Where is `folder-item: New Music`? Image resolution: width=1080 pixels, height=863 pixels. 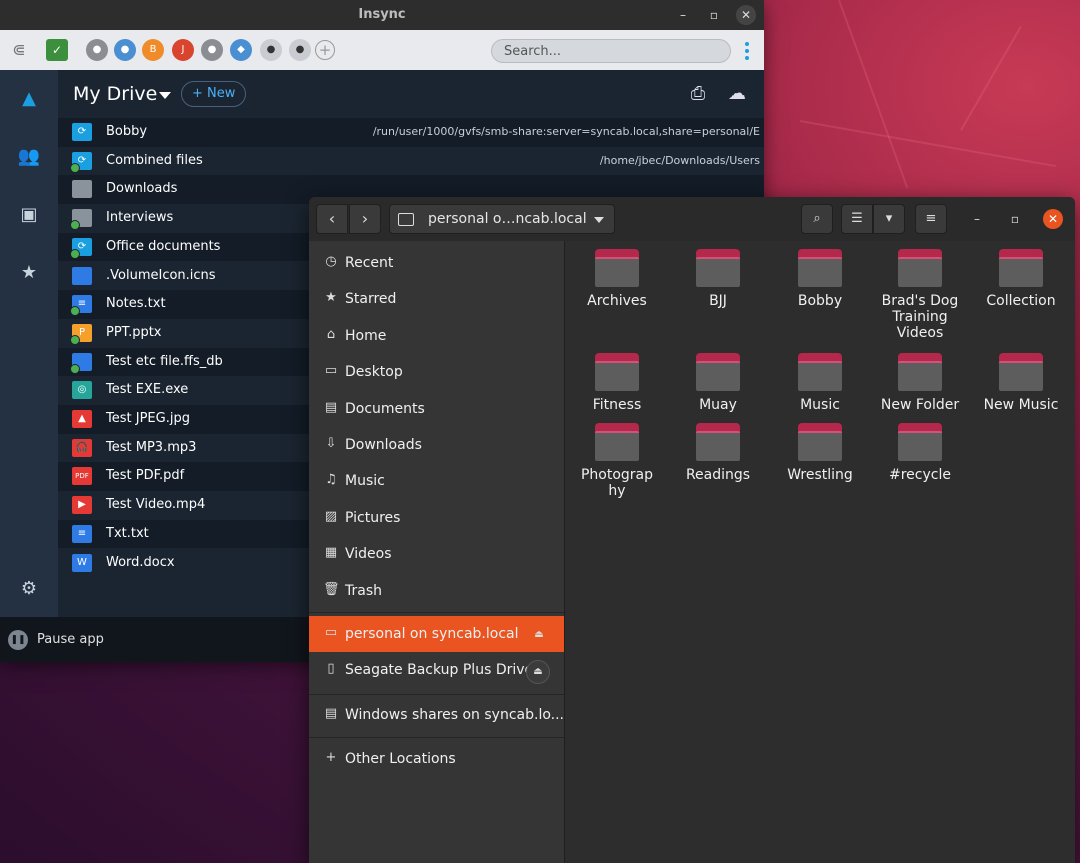 folder-item: New Music is located at coordinates (1021, 383).